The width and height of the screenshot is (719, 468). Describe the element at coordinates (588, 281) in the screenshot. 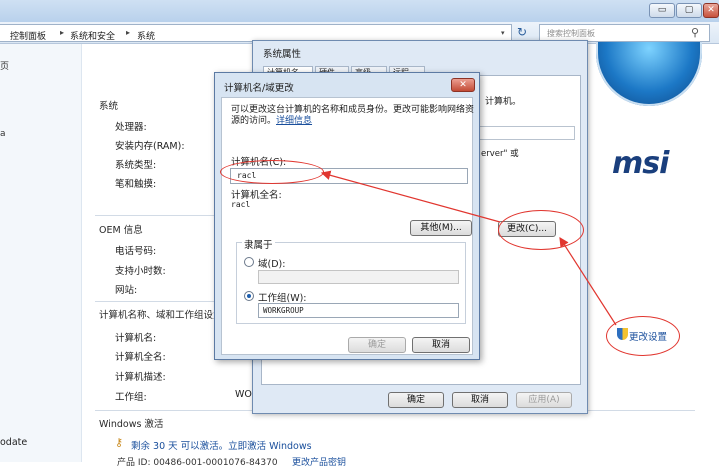

I see `arrow-to-change` at that location.